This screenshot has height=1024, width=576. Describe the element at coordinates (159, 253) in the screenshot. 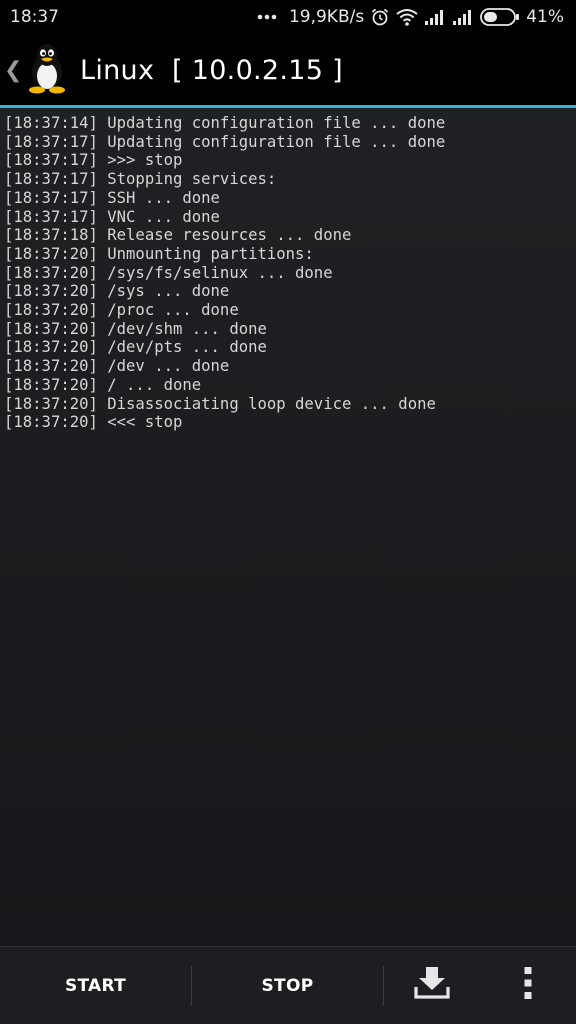

I see `log-line: [18:37:20] Unmounting partitions:` at that location.